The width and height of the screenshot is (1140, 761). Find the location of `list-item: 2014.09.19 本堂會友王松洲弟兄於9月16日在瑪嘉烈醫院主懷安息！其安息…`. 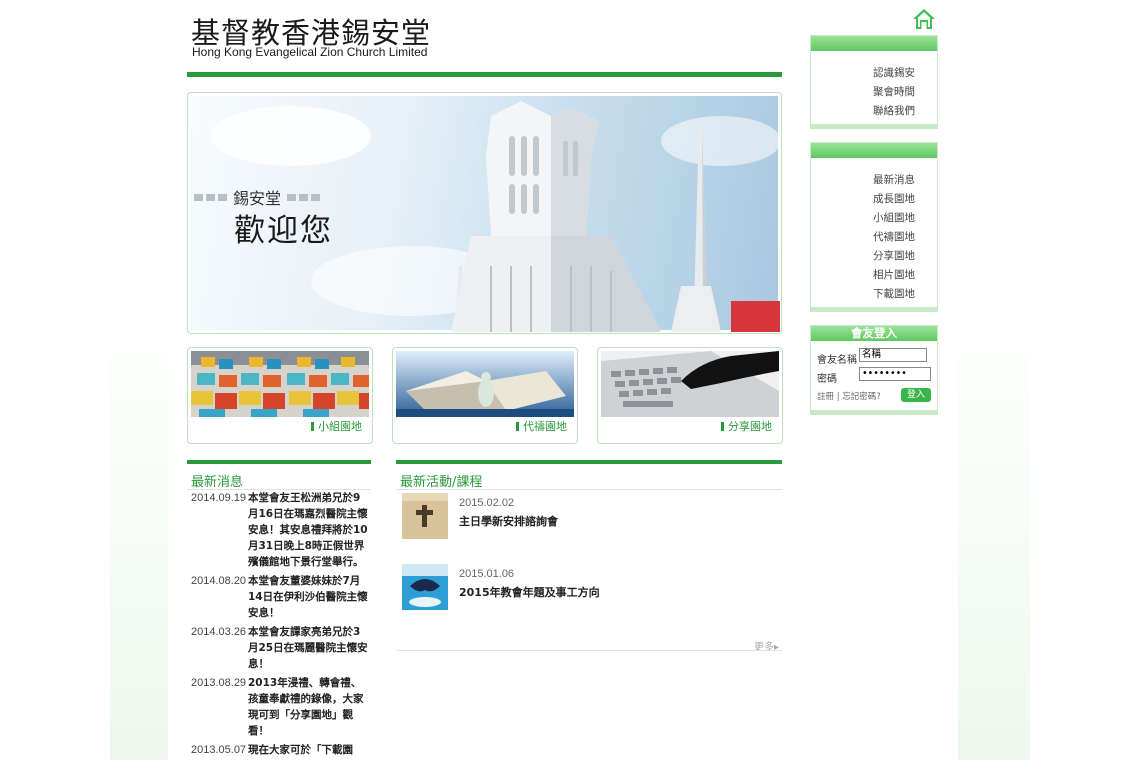

list-item: 2014.09.19 本堂會友王松洲弟兄於9月16日在瑪嘉烈醫院主懷安息！其安息… is located at coordinates (281, 530).